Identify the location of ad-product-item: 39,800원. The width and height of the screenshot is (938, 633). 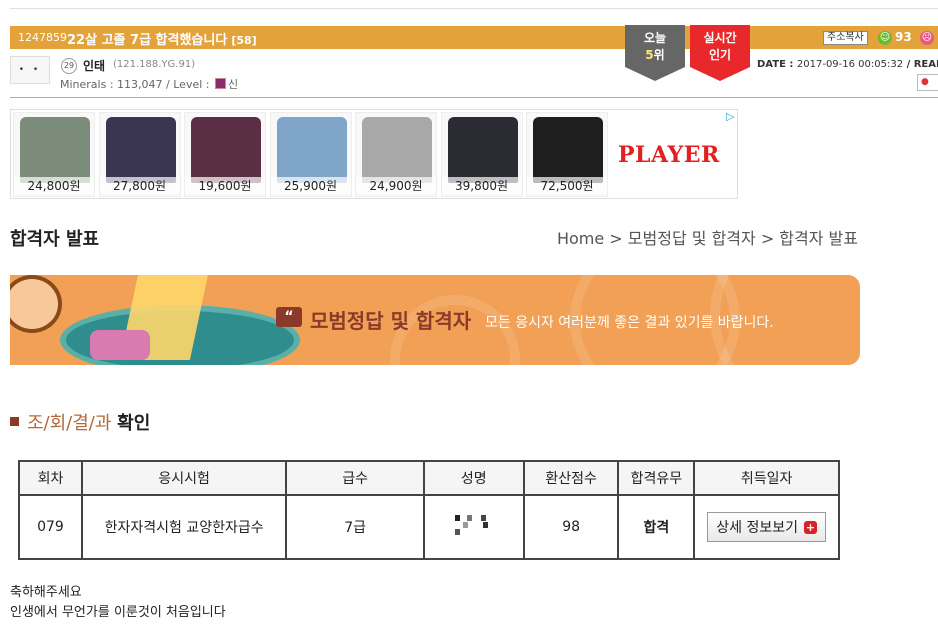
(481, 154).